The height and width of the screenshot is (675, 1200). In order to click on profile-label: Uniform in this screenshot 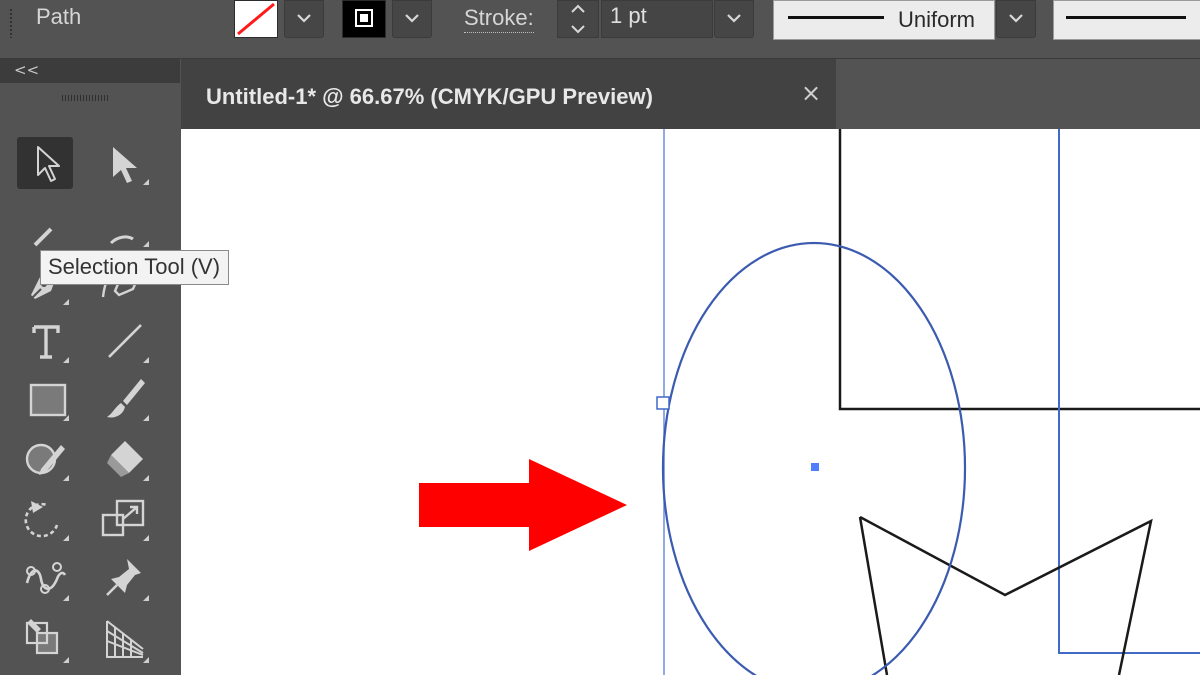, I will do `click(937, 19)`.